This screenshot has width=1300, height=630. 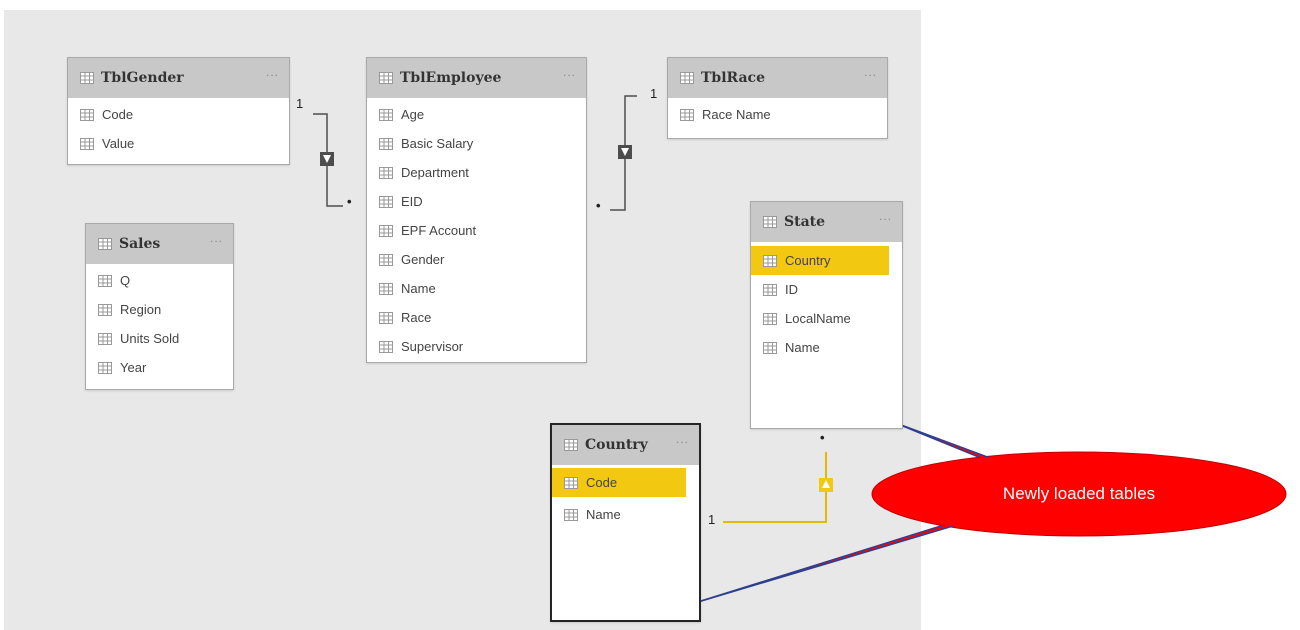 I want to click on field-name: Year, so click(x=133, y=367).